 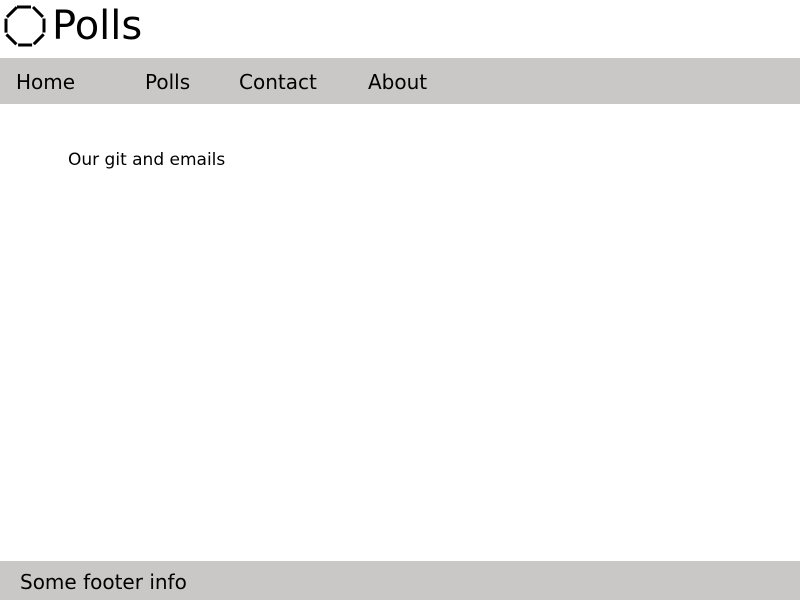 I want to click on nav-item-home: Home, so click(x=45, y=82).